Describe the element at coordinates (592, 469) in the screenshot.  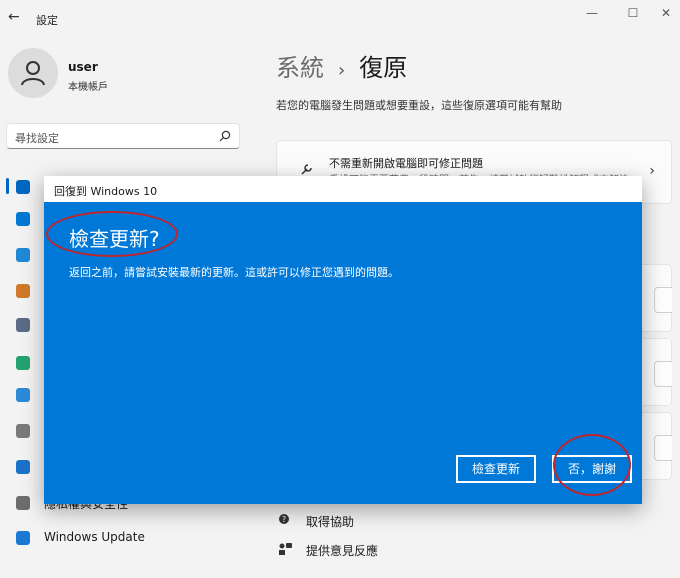
I see `no-thanks-button: 否，謝謝` at that location.